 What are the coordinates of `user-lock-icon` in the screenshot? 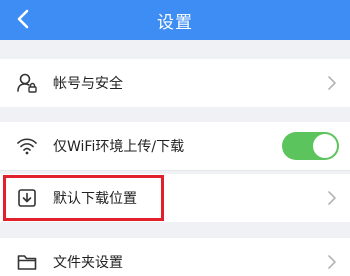 It's located at (27, 83).